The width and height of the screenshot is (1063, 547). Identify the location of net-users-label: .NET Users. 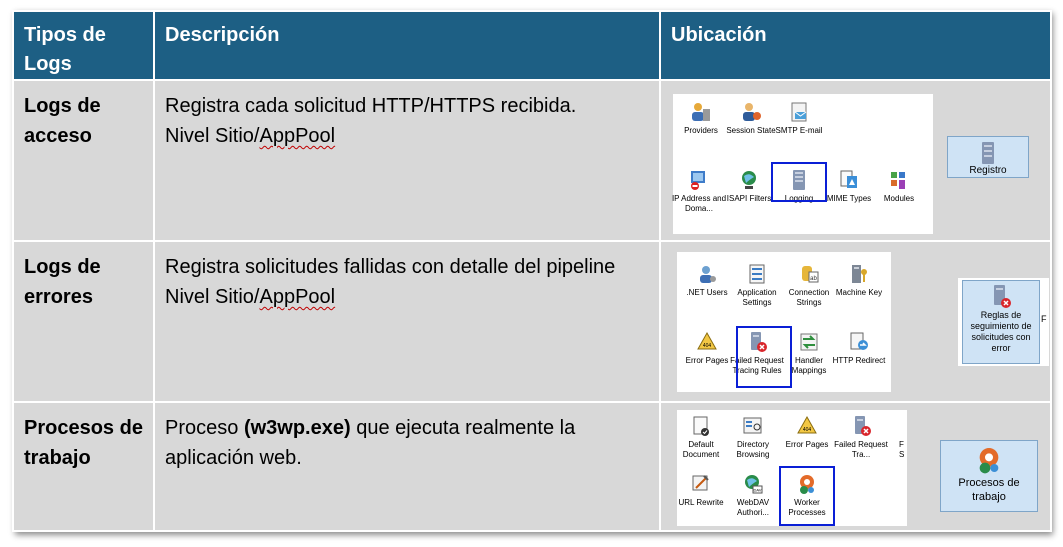
(707, 292).